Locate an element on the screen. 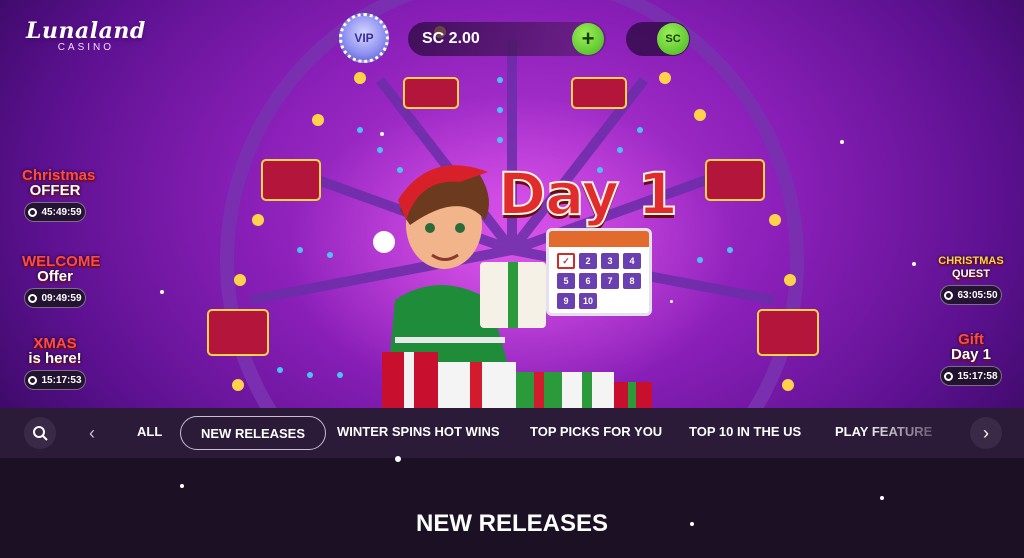 The height and width of the screenshot is (558, 1024). category-new-releases: NEW RELEASES is located at coordinates (253, 433).